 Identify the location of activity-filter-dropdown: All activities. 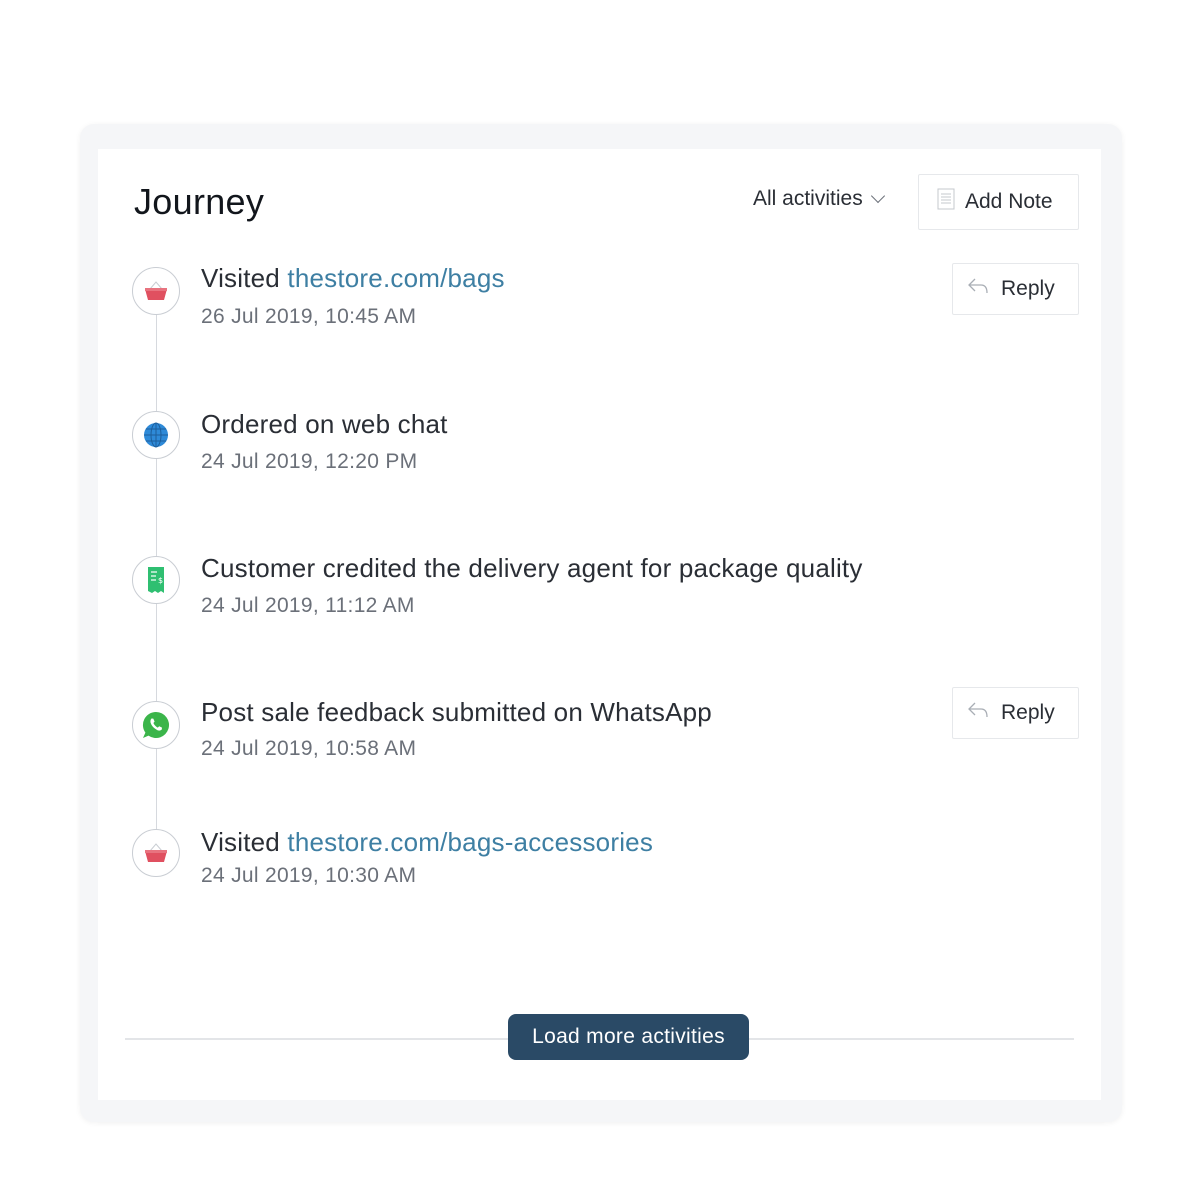
(819, 199).